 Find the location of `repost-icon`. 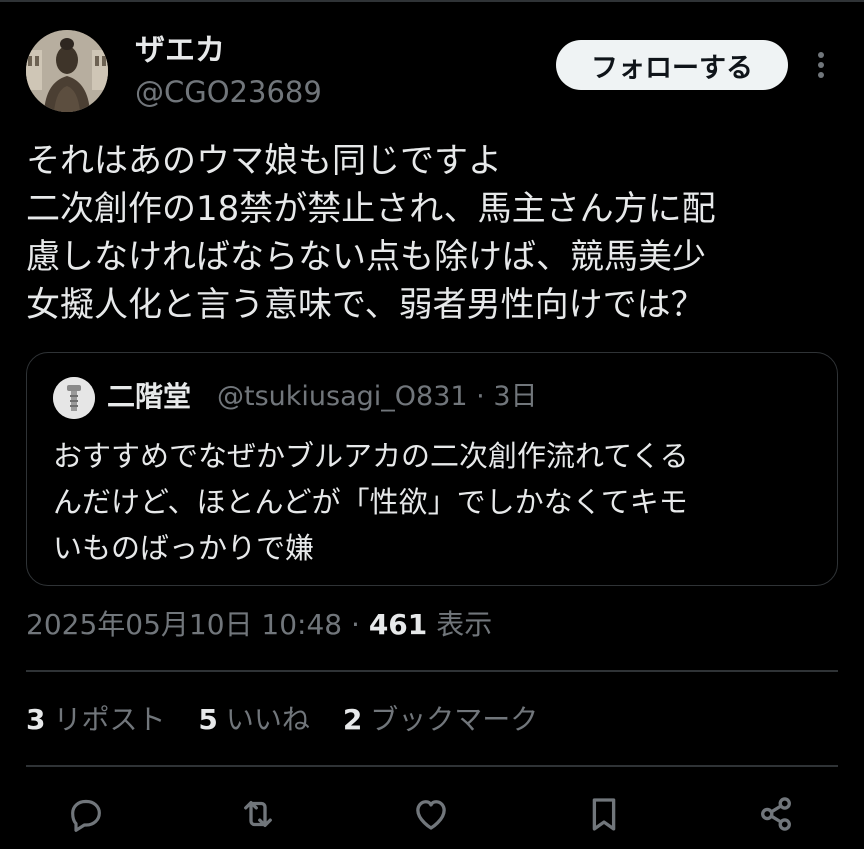

repost-icon is located at coordinates (258, 814).